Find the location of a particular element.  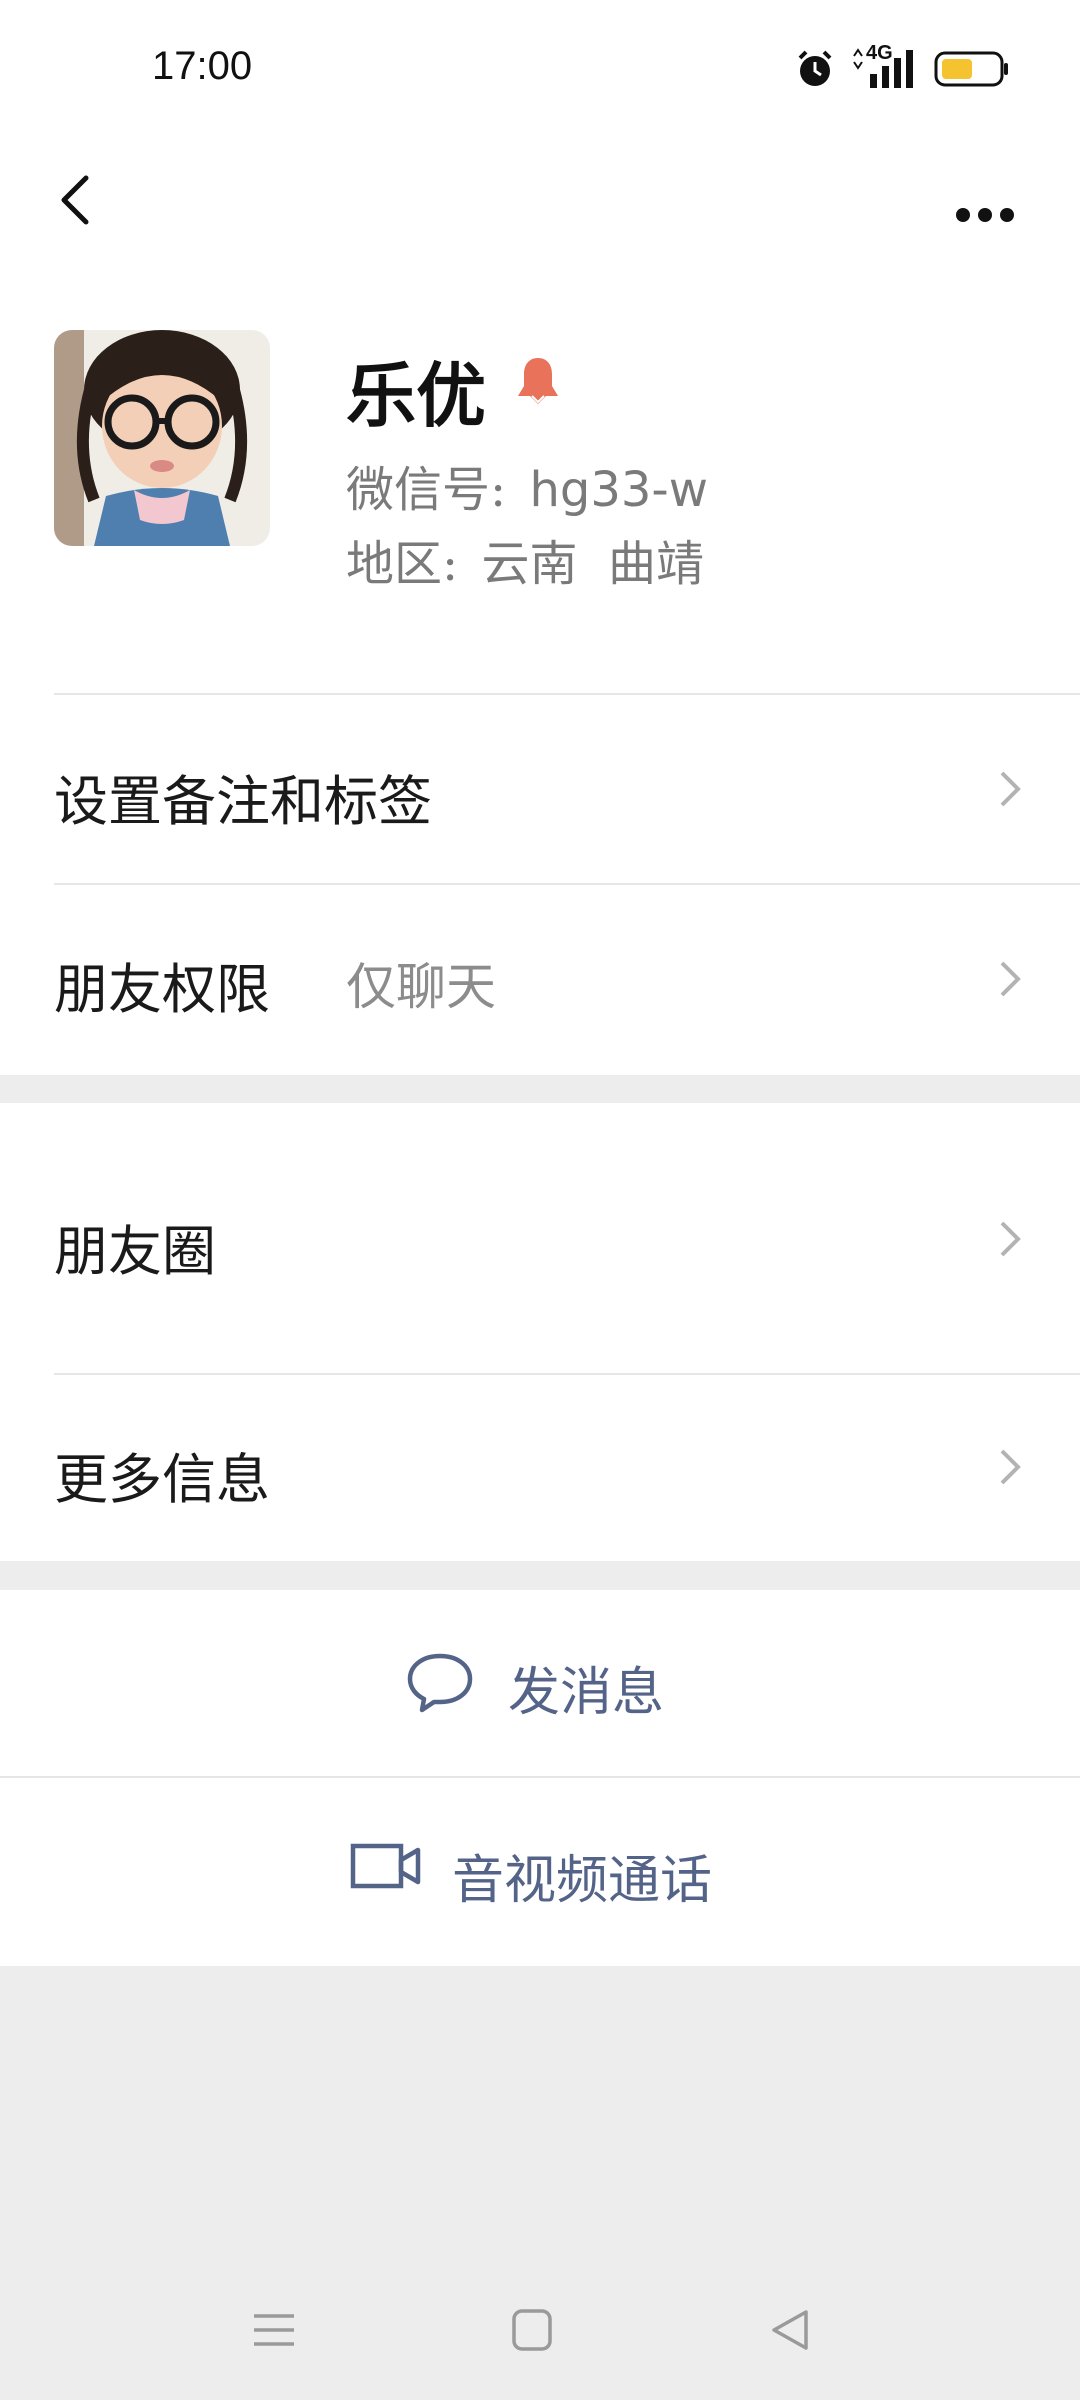

system-nav-bar is located at coordinates (540, 2330).